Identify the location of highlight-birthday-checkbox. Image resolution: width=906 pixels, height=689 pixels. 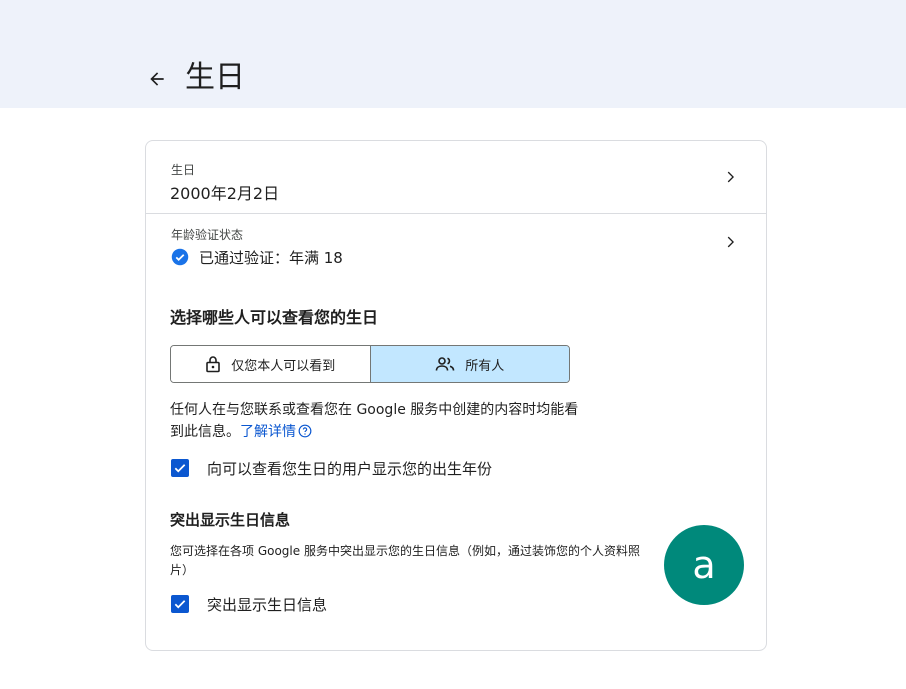
(180, 604).